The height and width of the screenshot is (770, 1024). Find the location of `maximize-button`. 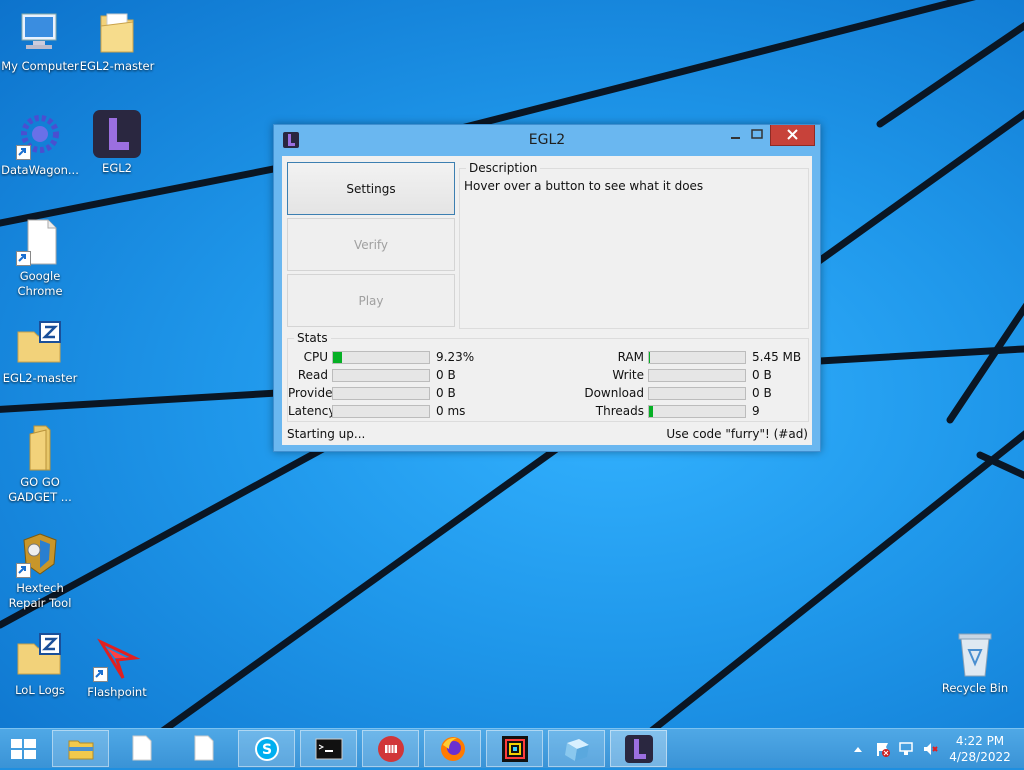

maximize-button is located at coordinates (757, 135).